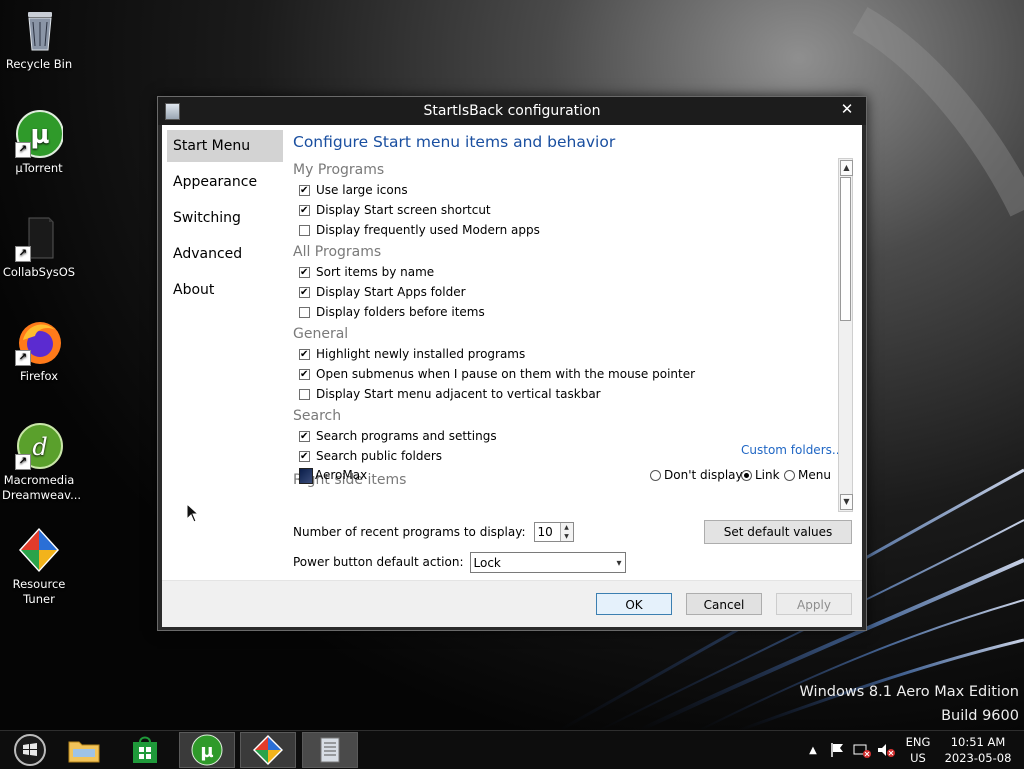  What do you see at coordinates (403, 210) in the screenshot?
I see `option-label: Display Start screen shortcut` at bounding box center [403, 210].